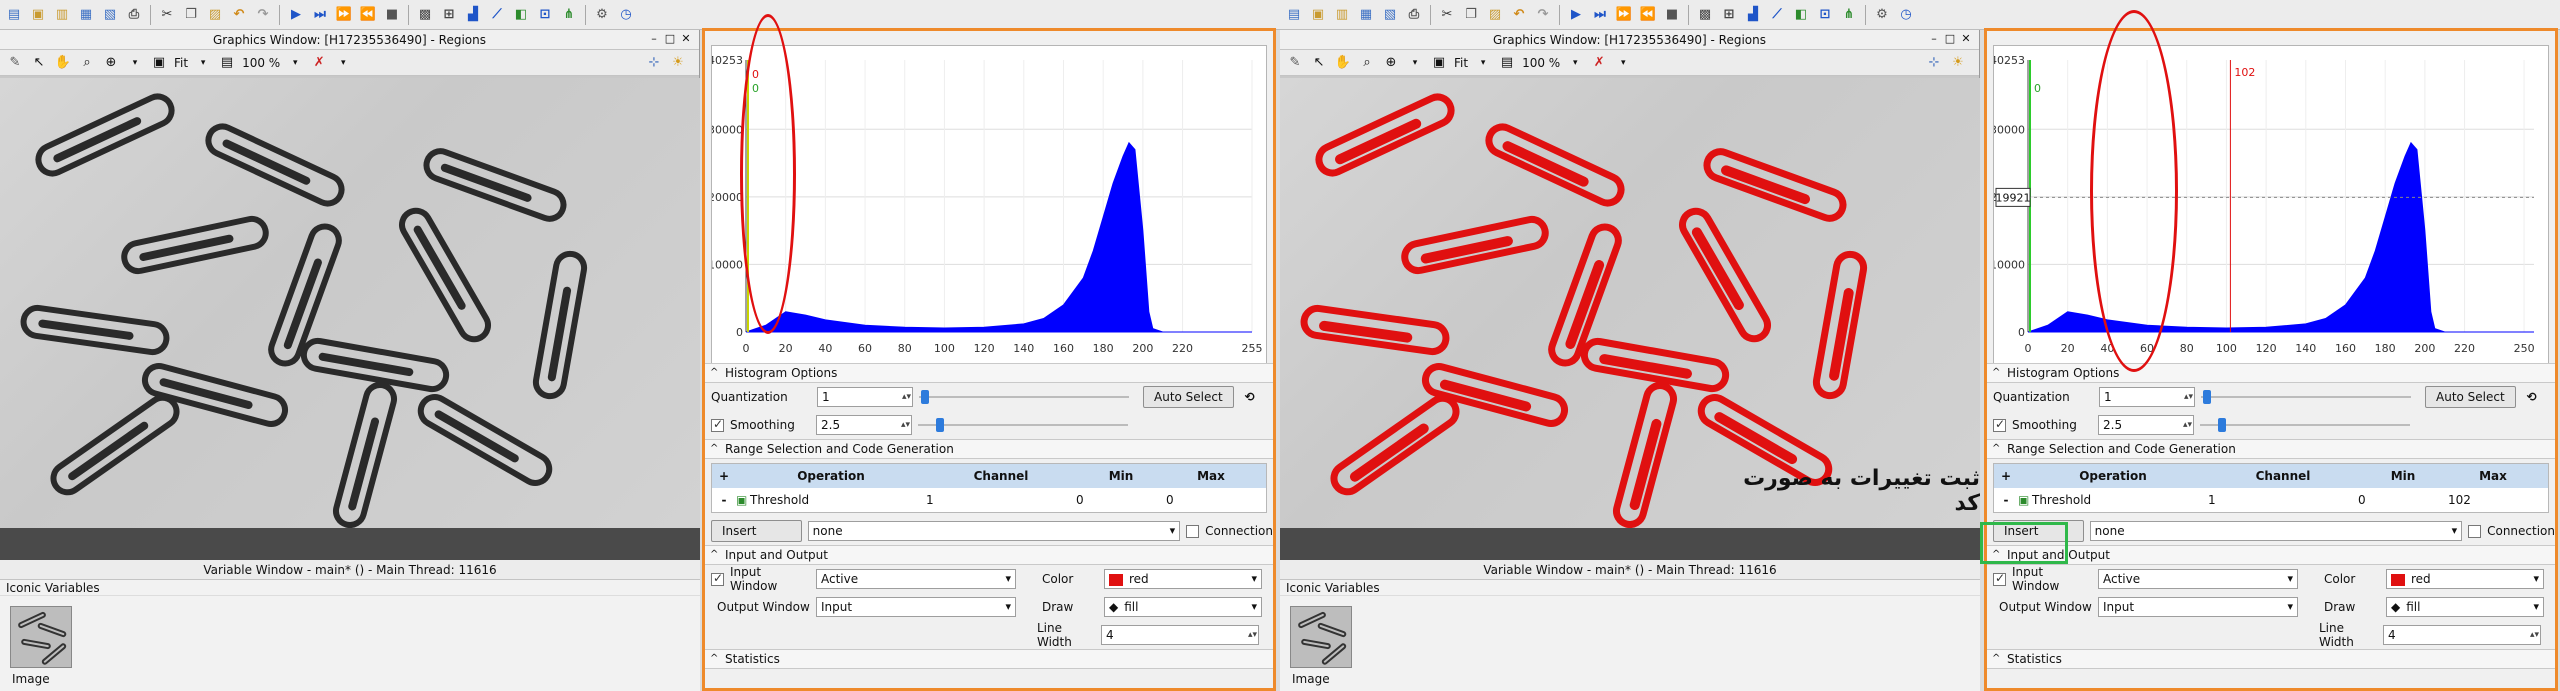 The width and height of the screenshot is (2560, 691). Describe the element at coordinates (1705, 15) in the screenshot. I see `graphics-window-icon: ▩` at that location.